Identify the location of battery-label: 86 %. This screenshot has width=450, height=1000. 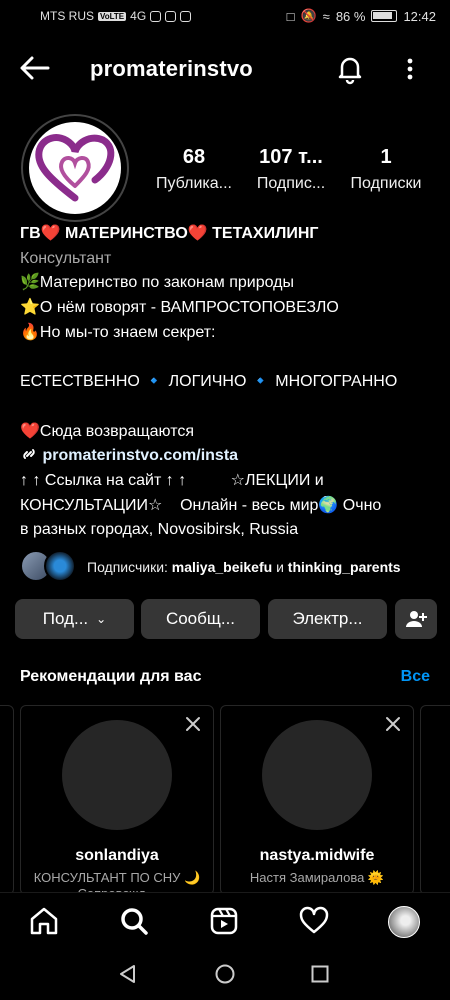
(350, 16).